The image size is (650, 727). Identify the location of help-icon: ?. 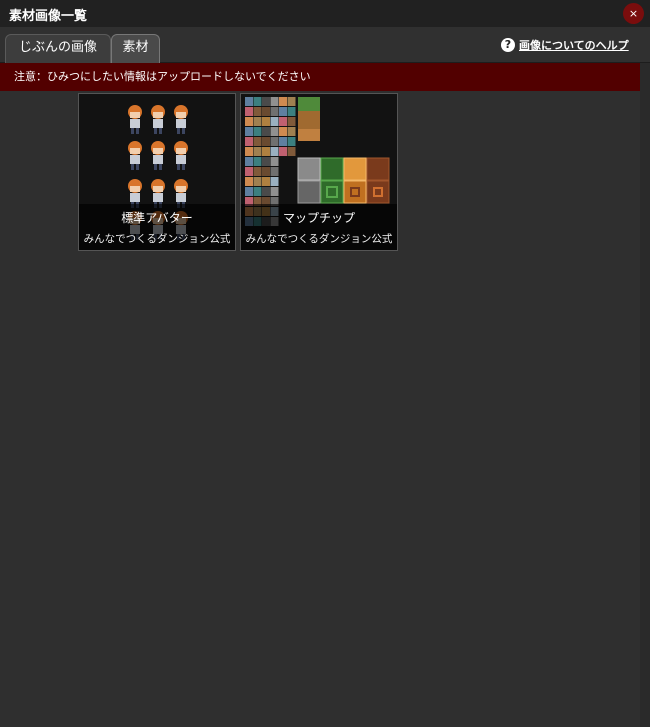
(508, 44).